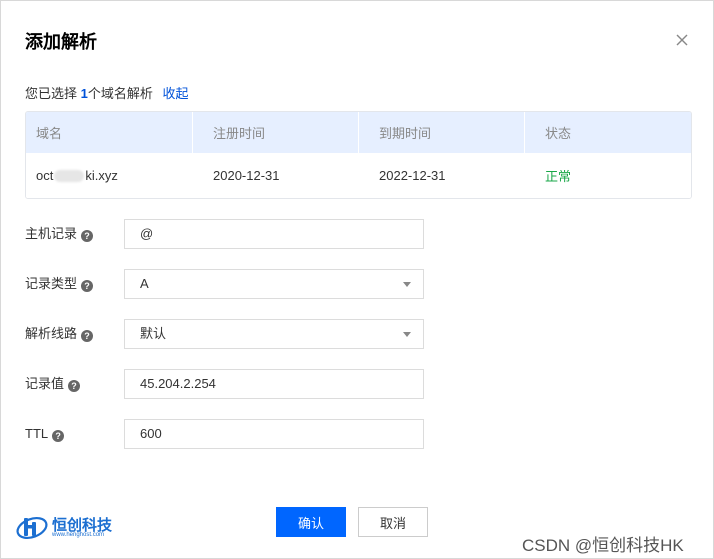 The width and height of the screenshot is (714, 559). What do you see at coordinates (558, 176) in the screenshot?
I see `status-cell: 正常` at bounding box center [558, 176].